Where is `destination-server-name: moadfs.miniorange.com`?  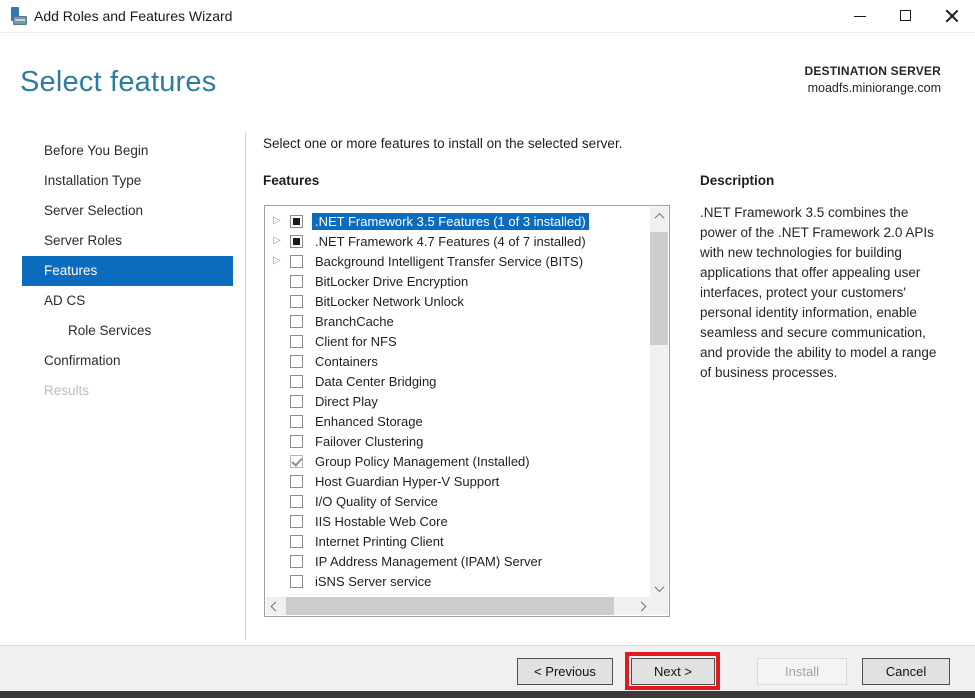 destination-server-name: moadfs.miniorange.com is located at coordinates (874, 88).